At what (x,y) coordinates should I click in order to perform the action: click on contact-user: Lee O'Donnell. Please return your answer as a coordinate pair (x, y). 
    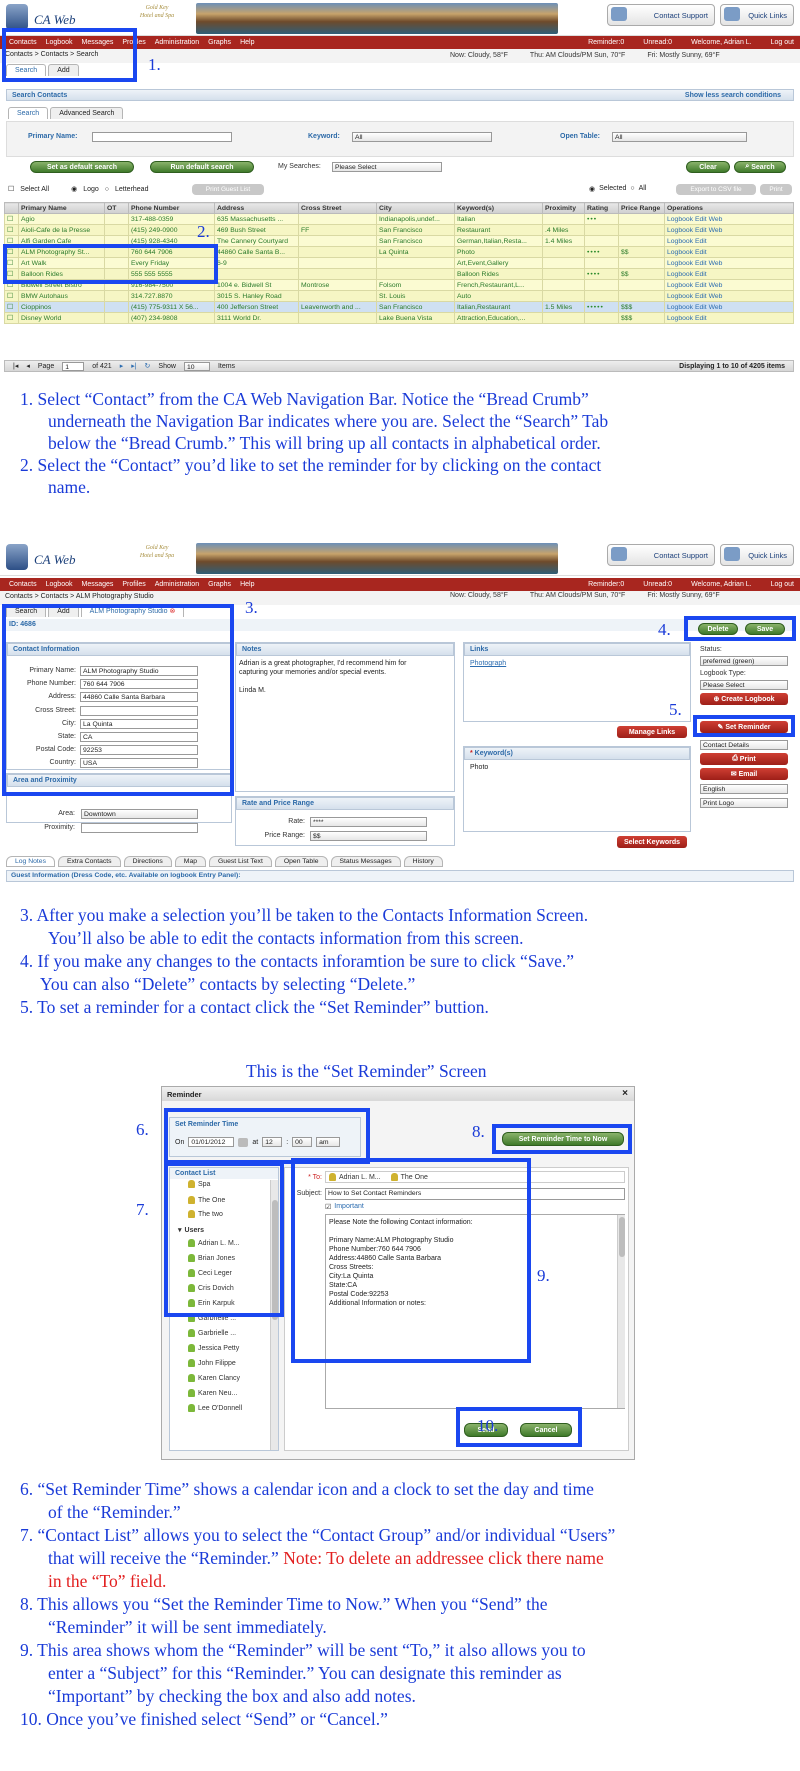
    Looking at the image, I should click on (215, 1408).